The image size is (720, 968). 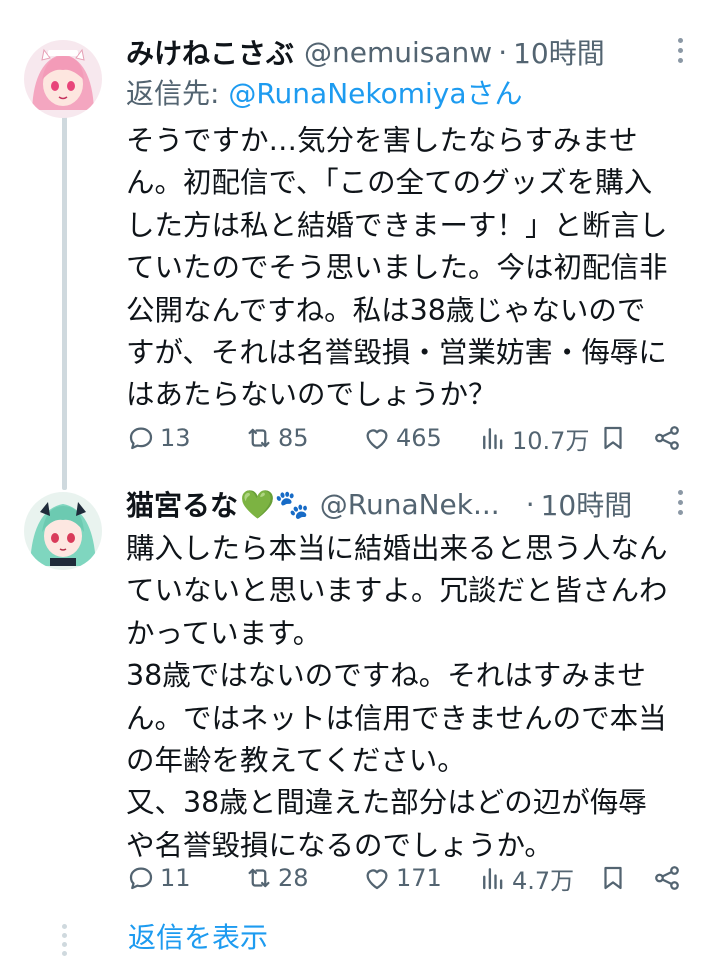 I want to click on reply-to-line: 返信先: @RunaNekomiyaさん, so click(x=413, y=94).